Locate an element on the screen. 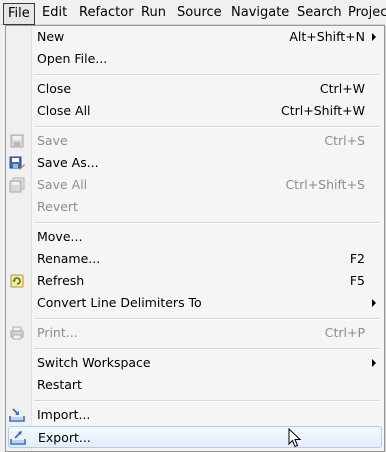 The image size is (386, 452). menu-item-revert: Revert is located at coordinates (195, 207).